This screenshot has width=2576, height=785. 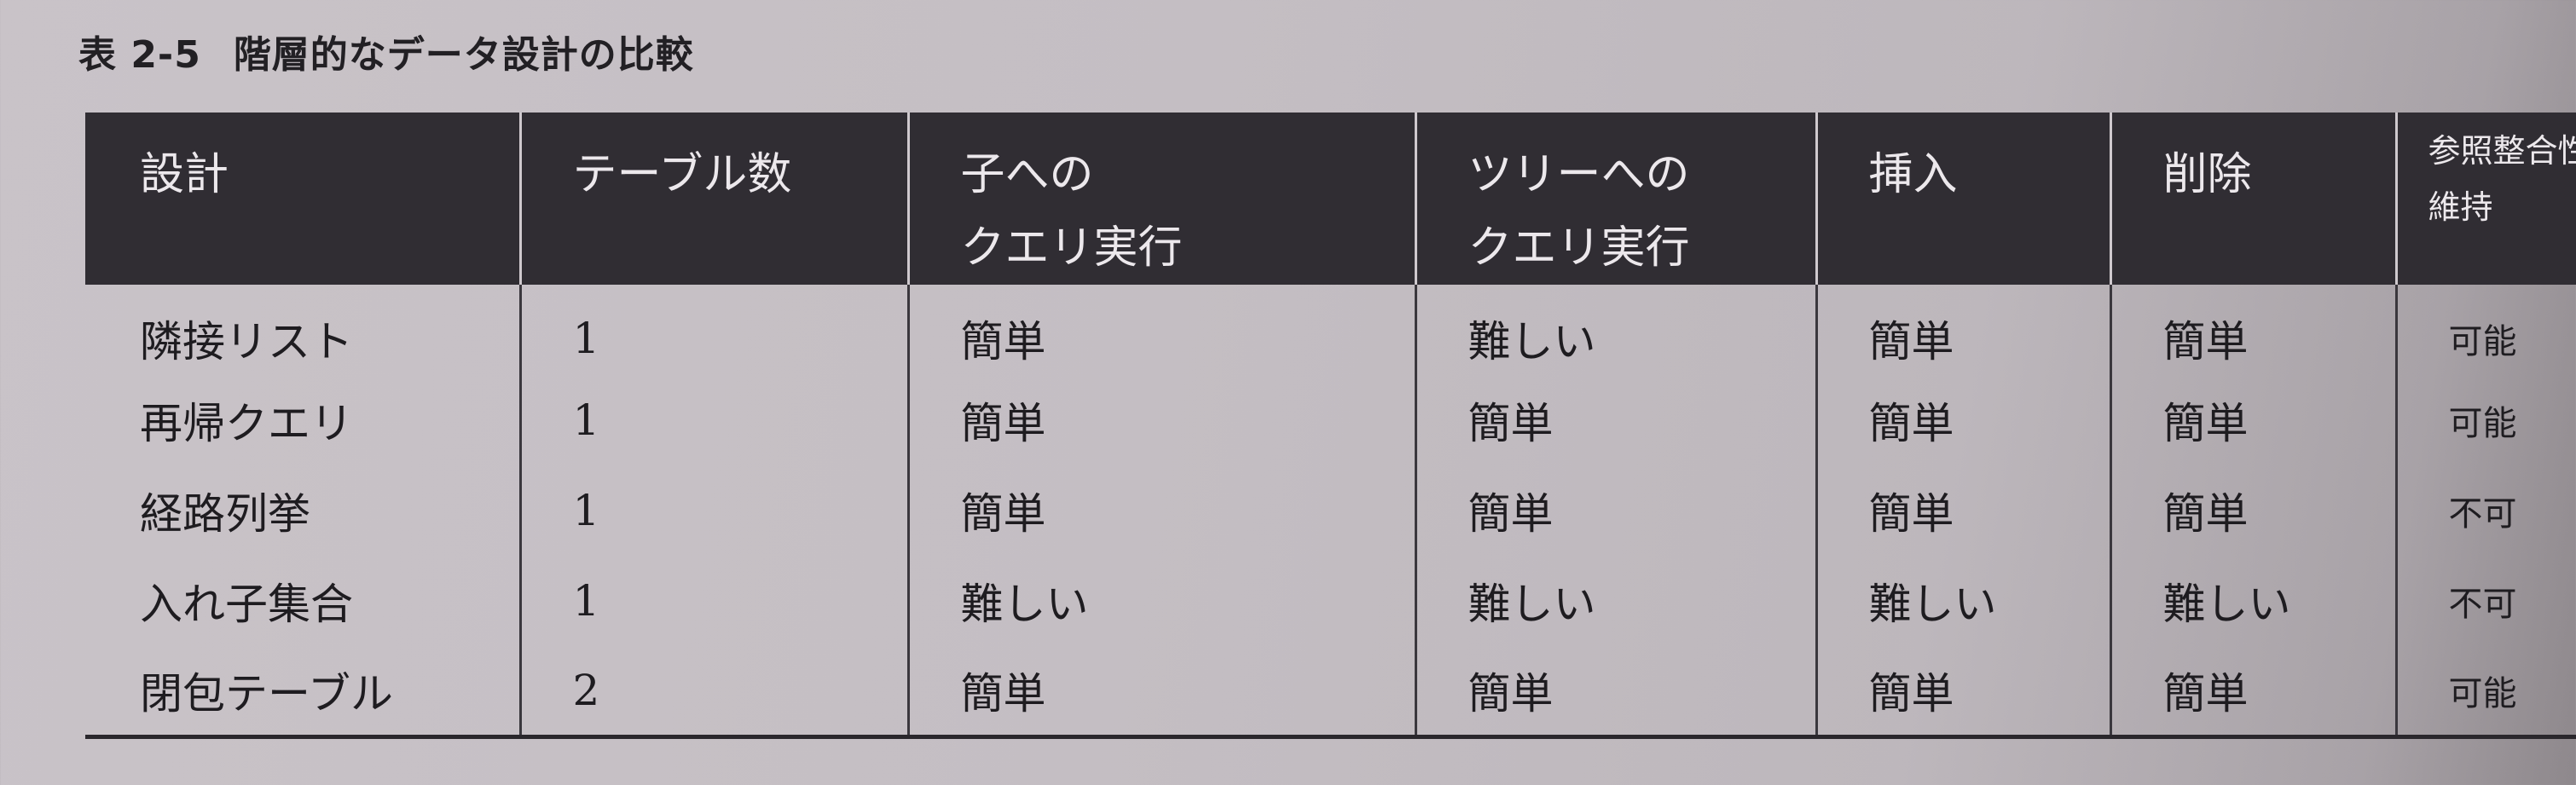 I want to click on table-caption: 表 2-5 階層的なデータ設計の比較, so click(x=386, y=51).